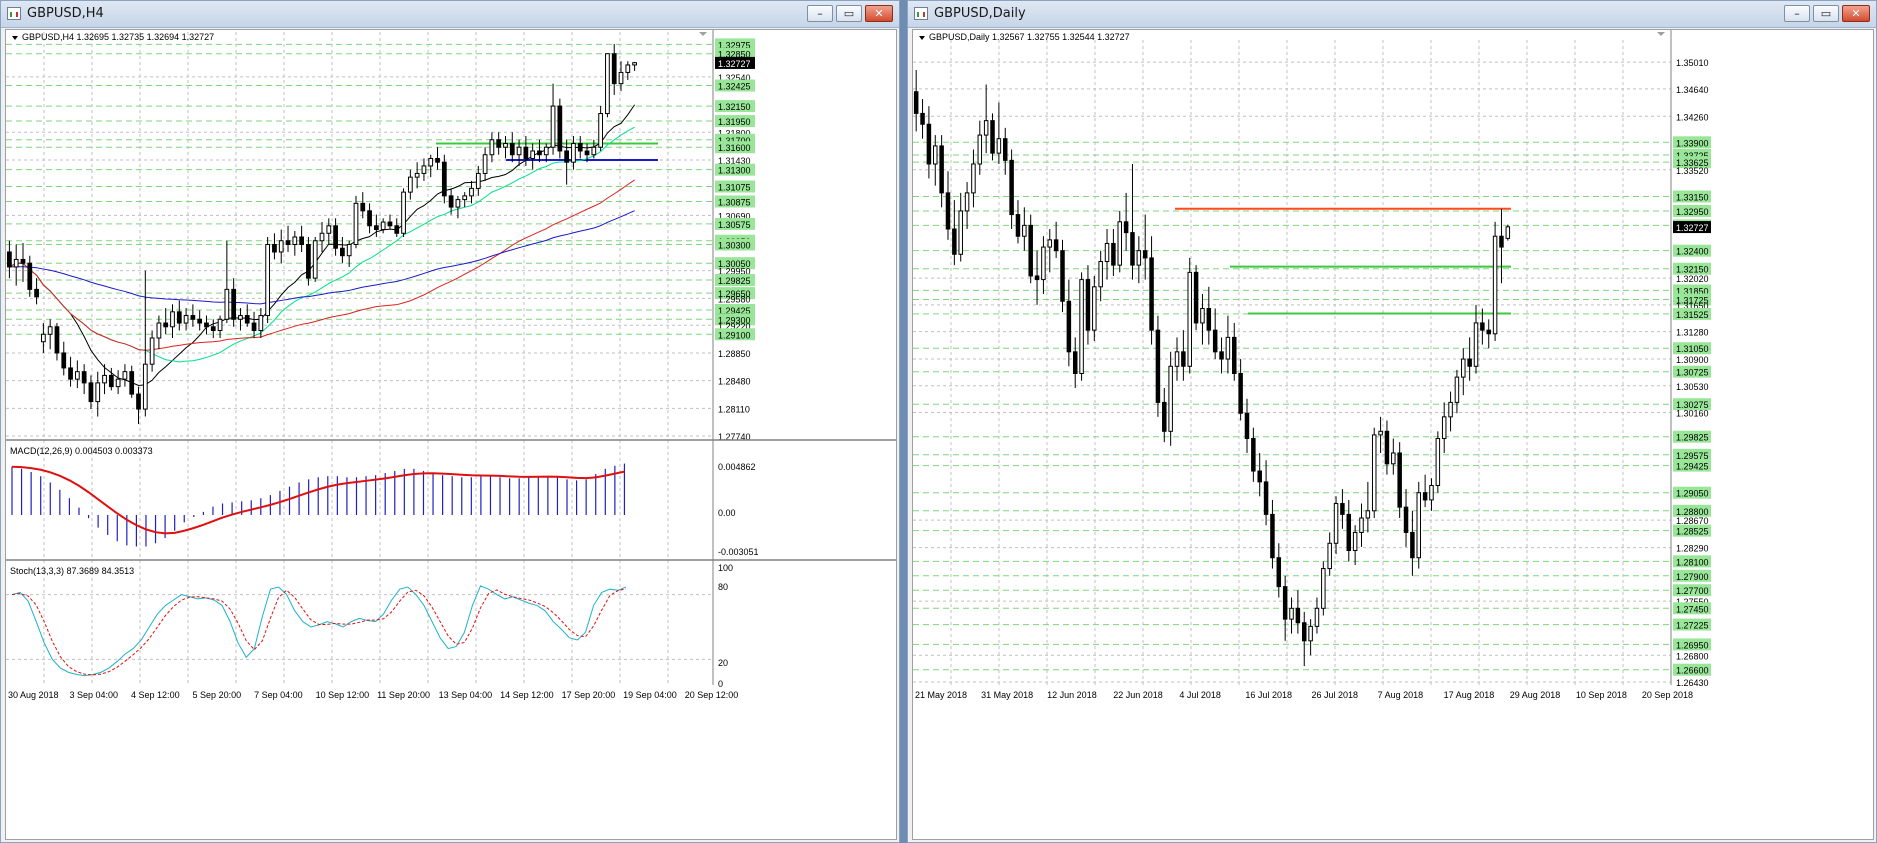  Describe the element at coordinates (1535, 695) in the screenshot. I see `date-axis-label: 29 Aug 2018` at that location.